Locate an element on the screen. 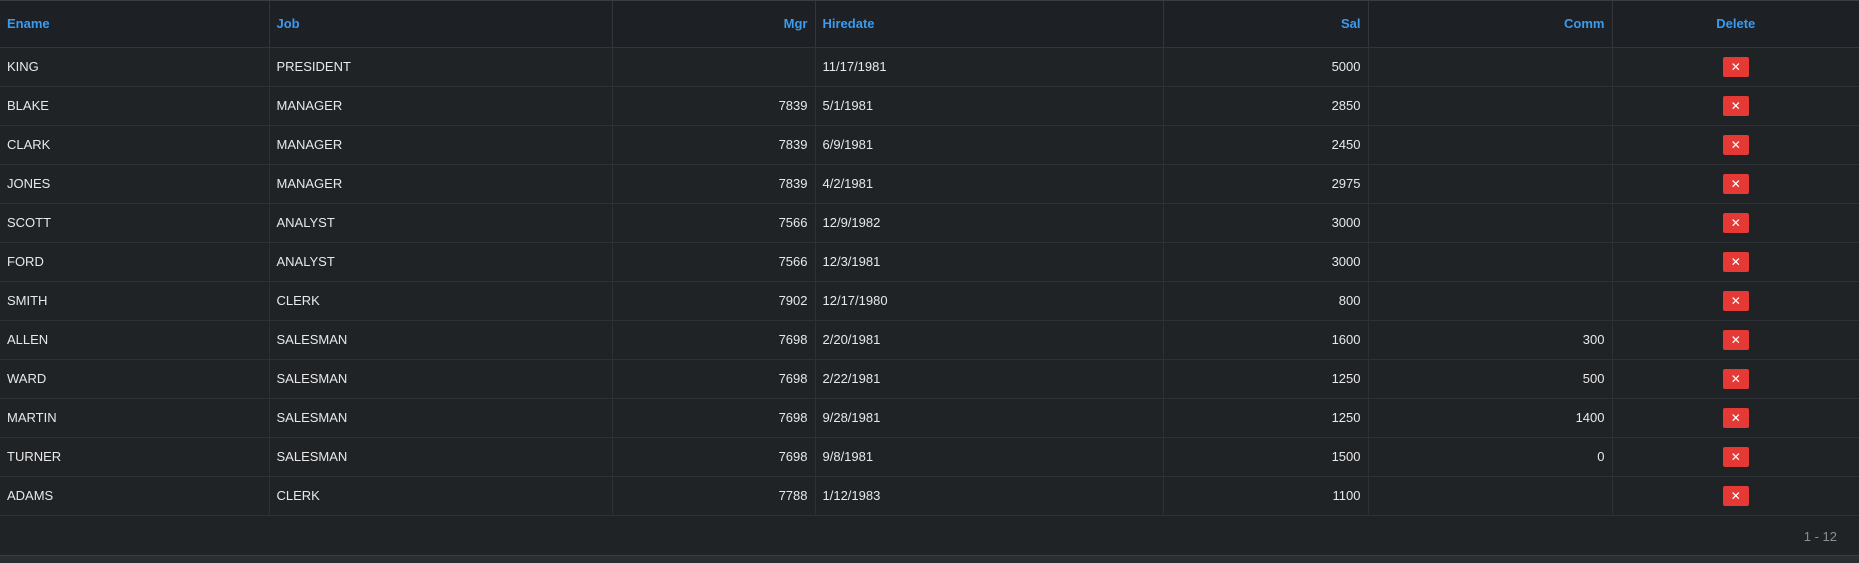 Image resolution: width=1859 pixels, height=563 pixels. grid-footer: 1 - 12 is located at coordinates (929, 536).